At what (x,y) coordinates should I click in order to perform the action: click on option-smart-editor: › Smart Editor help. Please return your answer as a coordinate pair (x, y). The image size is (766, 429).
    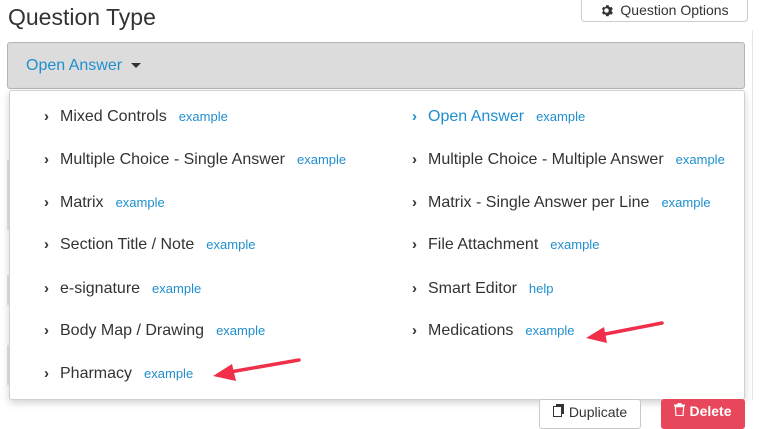
    Looking at the image, I should click on (483, 289).